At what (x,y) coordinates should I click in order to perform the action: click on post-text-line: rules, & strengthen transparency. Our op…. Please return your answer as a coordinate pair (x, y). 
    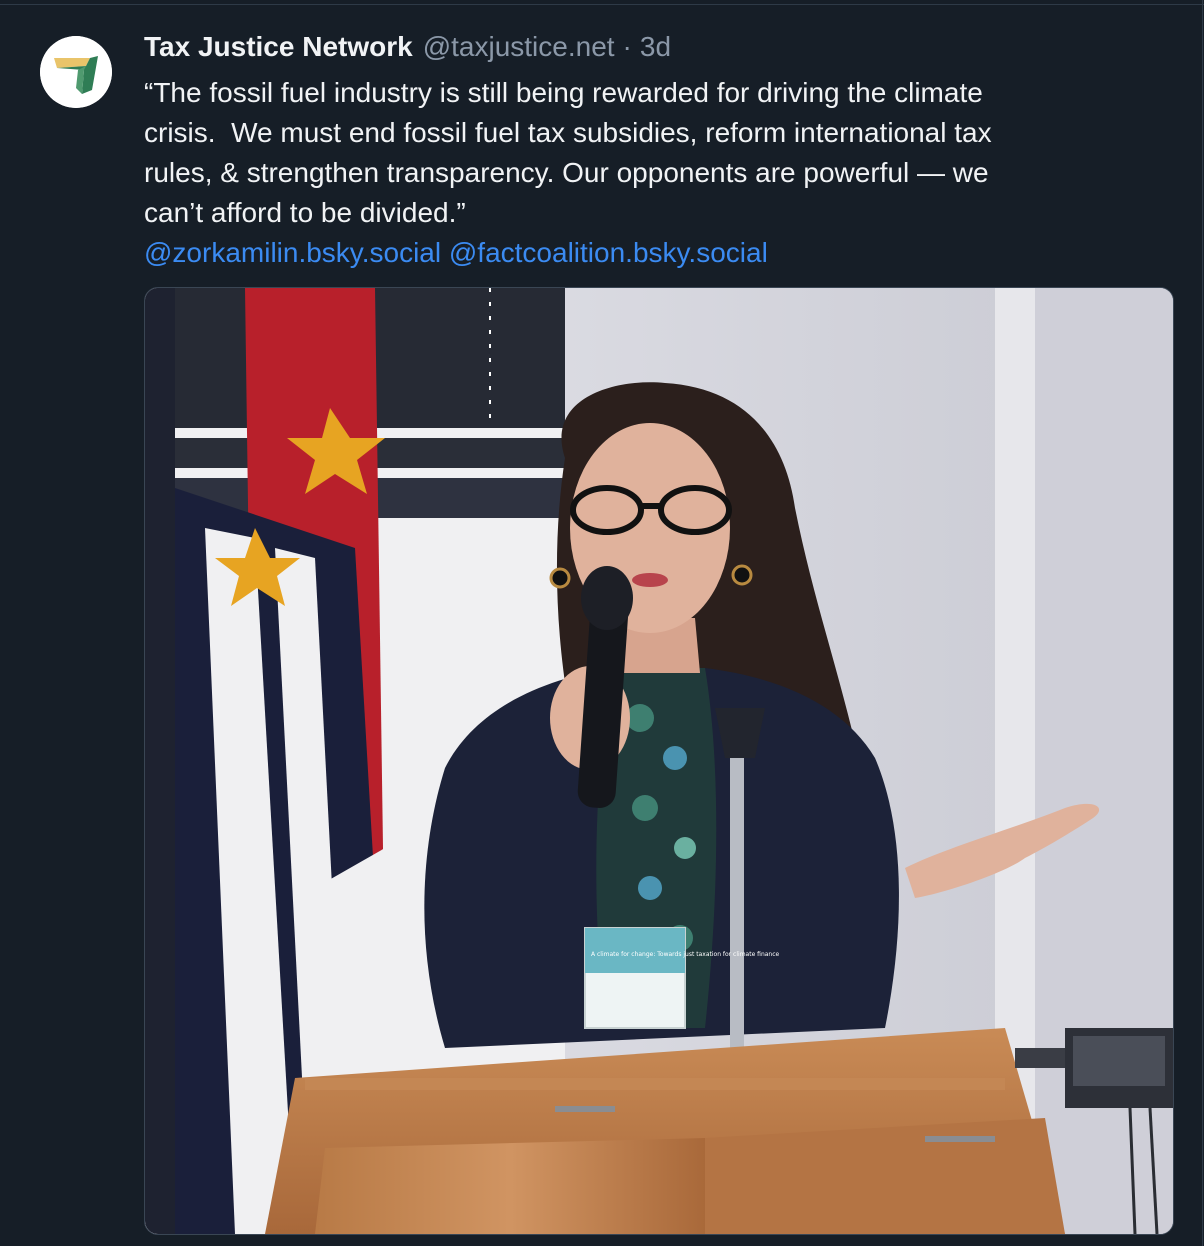
    Looking at the image, I should click on (566, 172).